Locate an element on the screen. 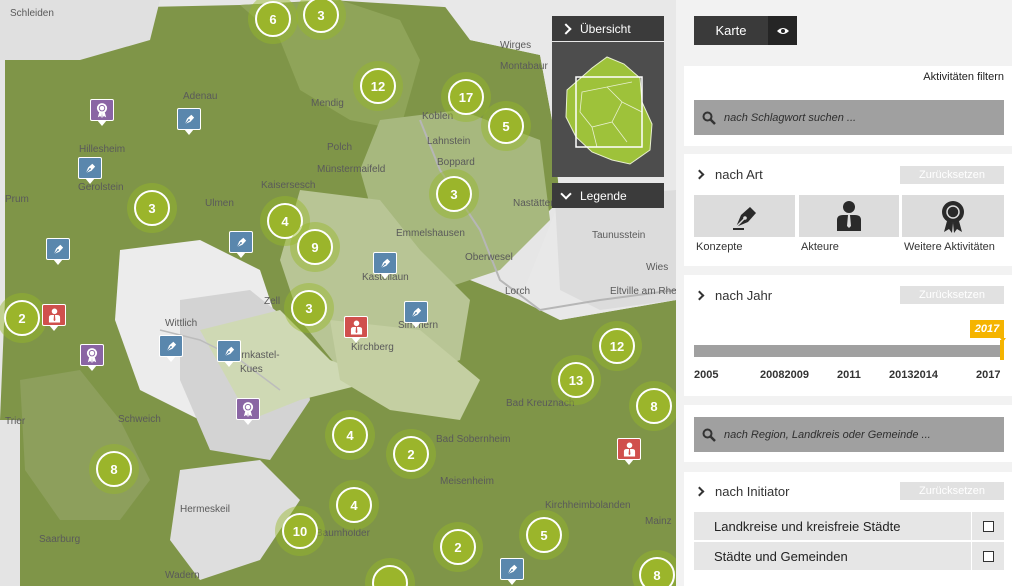 This screenshot has width=1012, height=586. cluster-c5: 5 is located at coordinates (506, 126).